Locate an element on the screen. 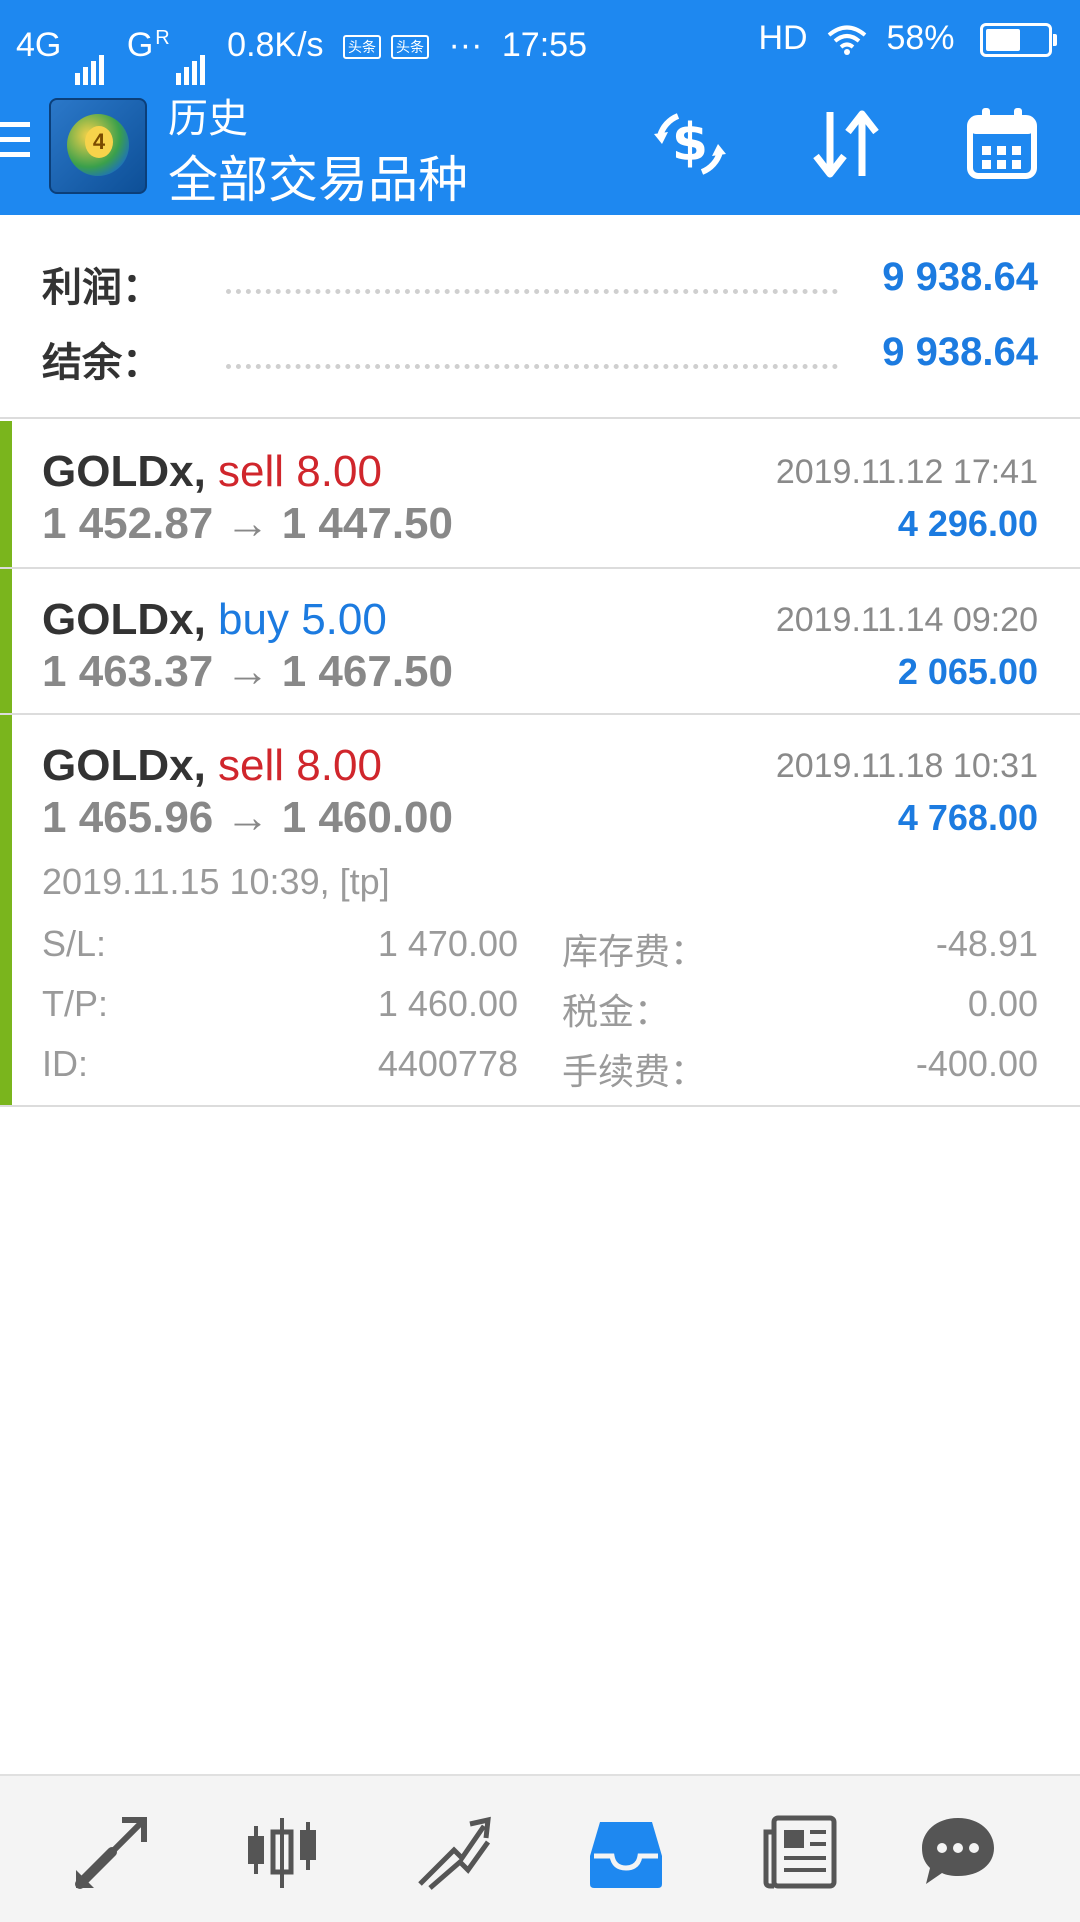 This screenshot has height=1922, width=1080. symbol-filter: 全部交易品种 is located at coordinates (318, 176).